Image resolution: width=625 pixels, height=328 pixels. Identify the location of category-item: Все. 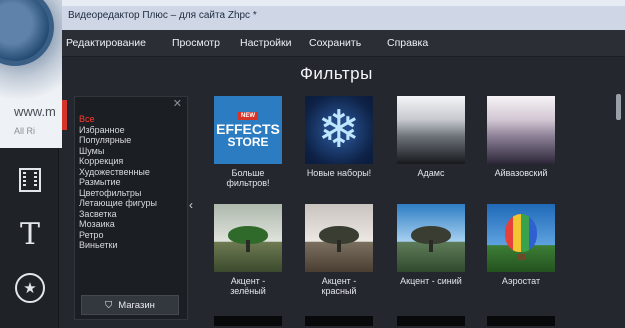
(118, 119).